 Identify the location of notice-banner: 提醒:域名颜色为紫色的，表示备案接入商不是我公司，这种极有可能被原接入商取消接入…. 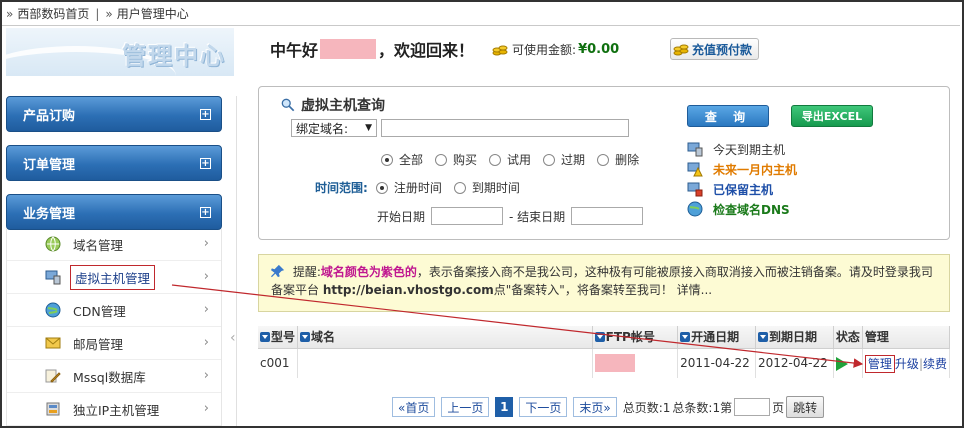
(604, 283).